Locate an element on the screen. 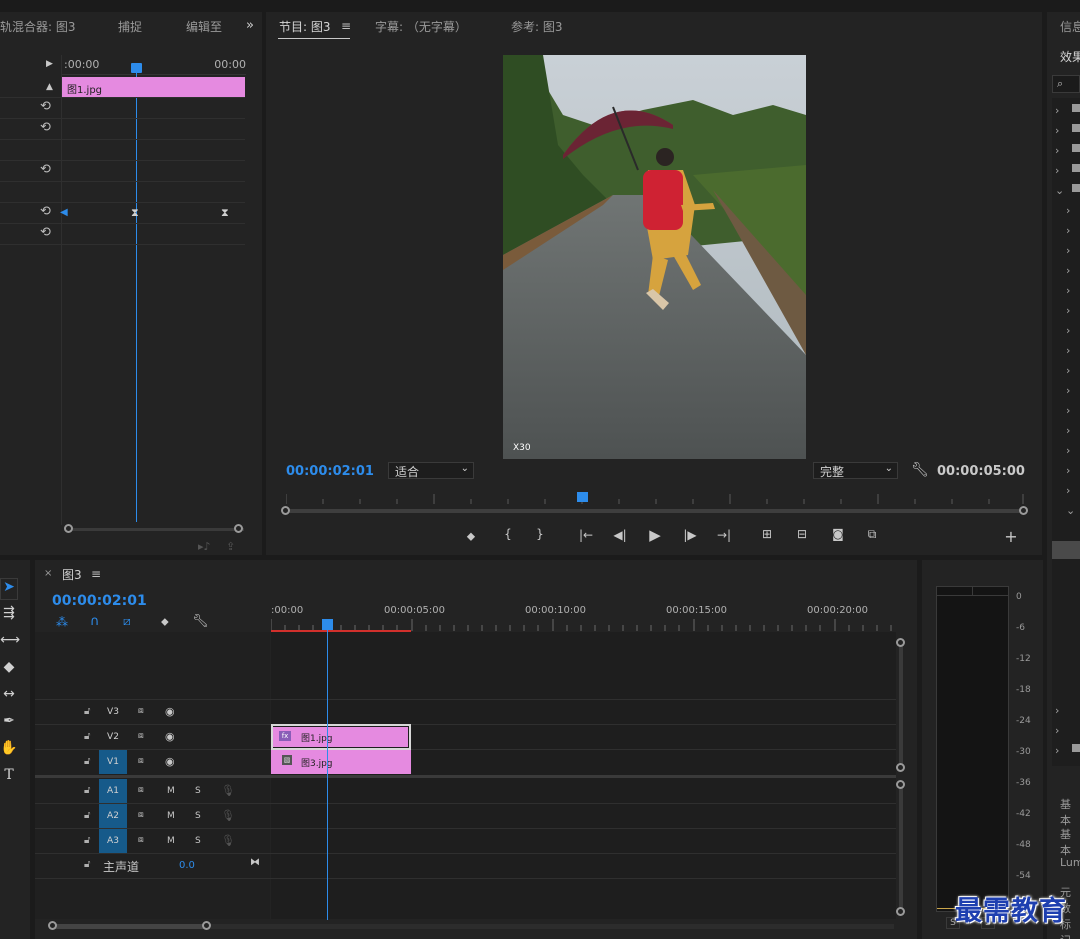 Image resolution: width=1080 pixels, height=939 pixels. pen-tool-icon: ✒ is located at coordinates (9, 724).